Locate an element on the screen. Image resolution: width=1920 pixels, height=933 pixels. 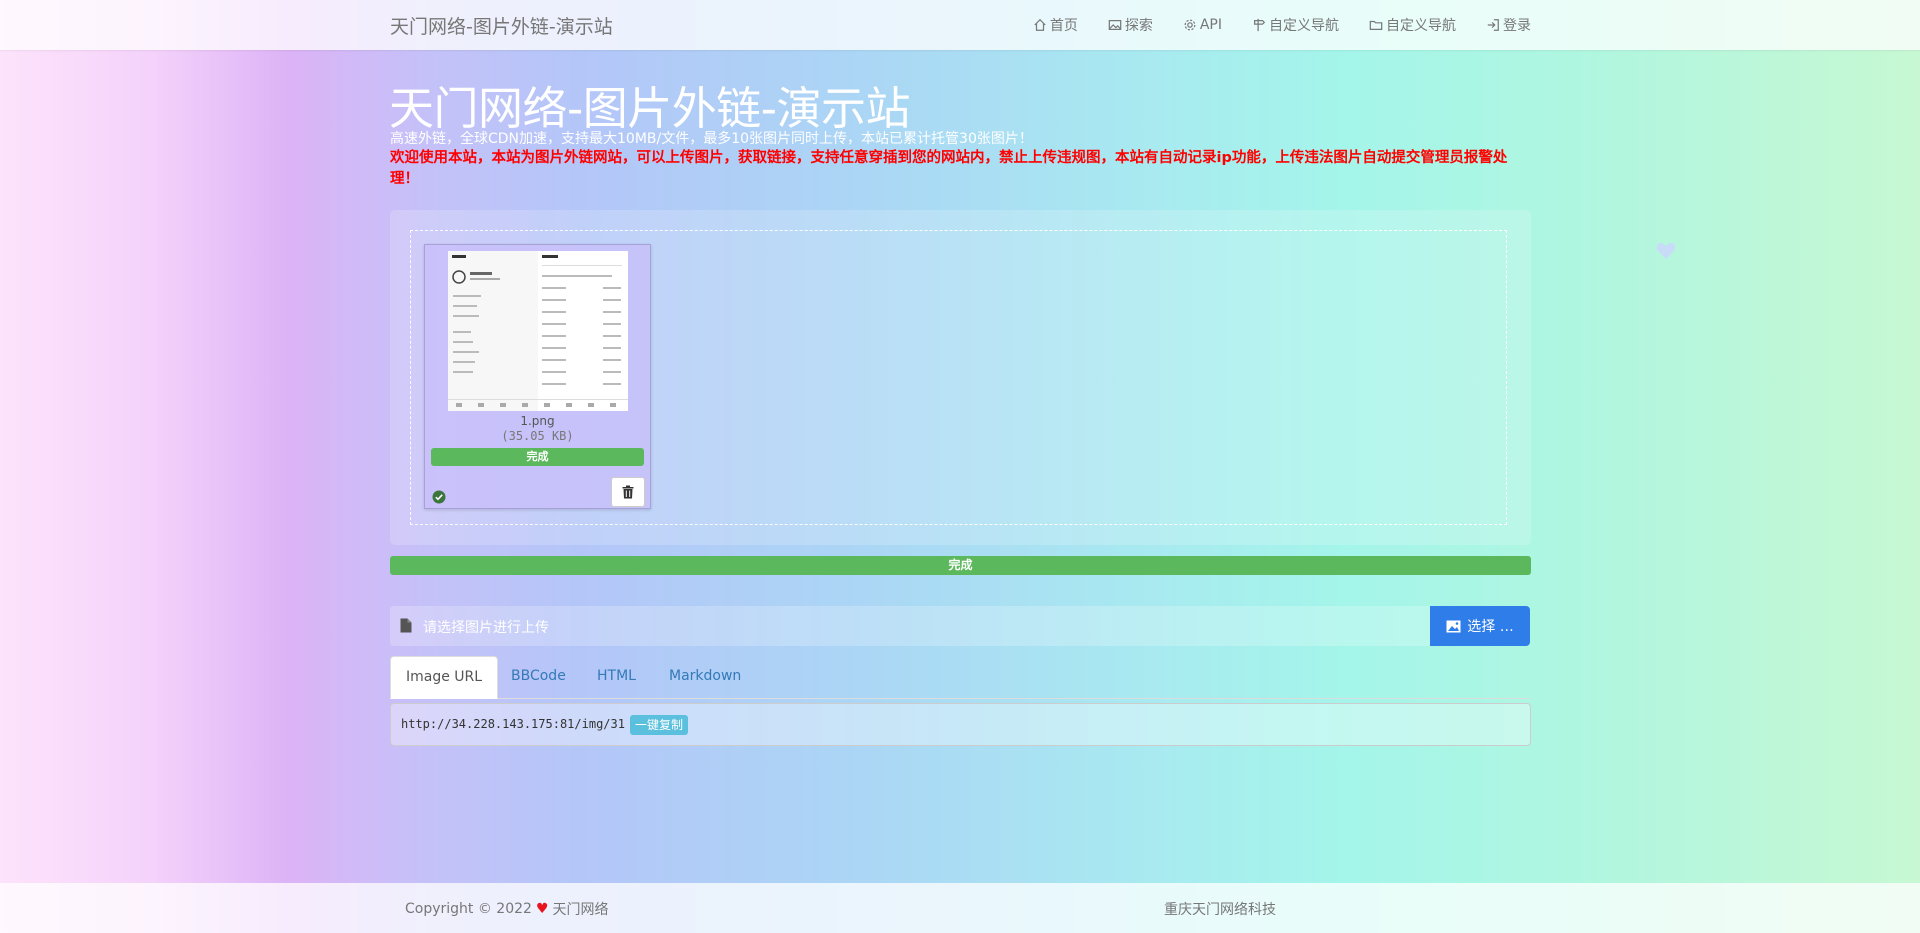
total-progress-label: 完成 is located at coordinates (960, 565).